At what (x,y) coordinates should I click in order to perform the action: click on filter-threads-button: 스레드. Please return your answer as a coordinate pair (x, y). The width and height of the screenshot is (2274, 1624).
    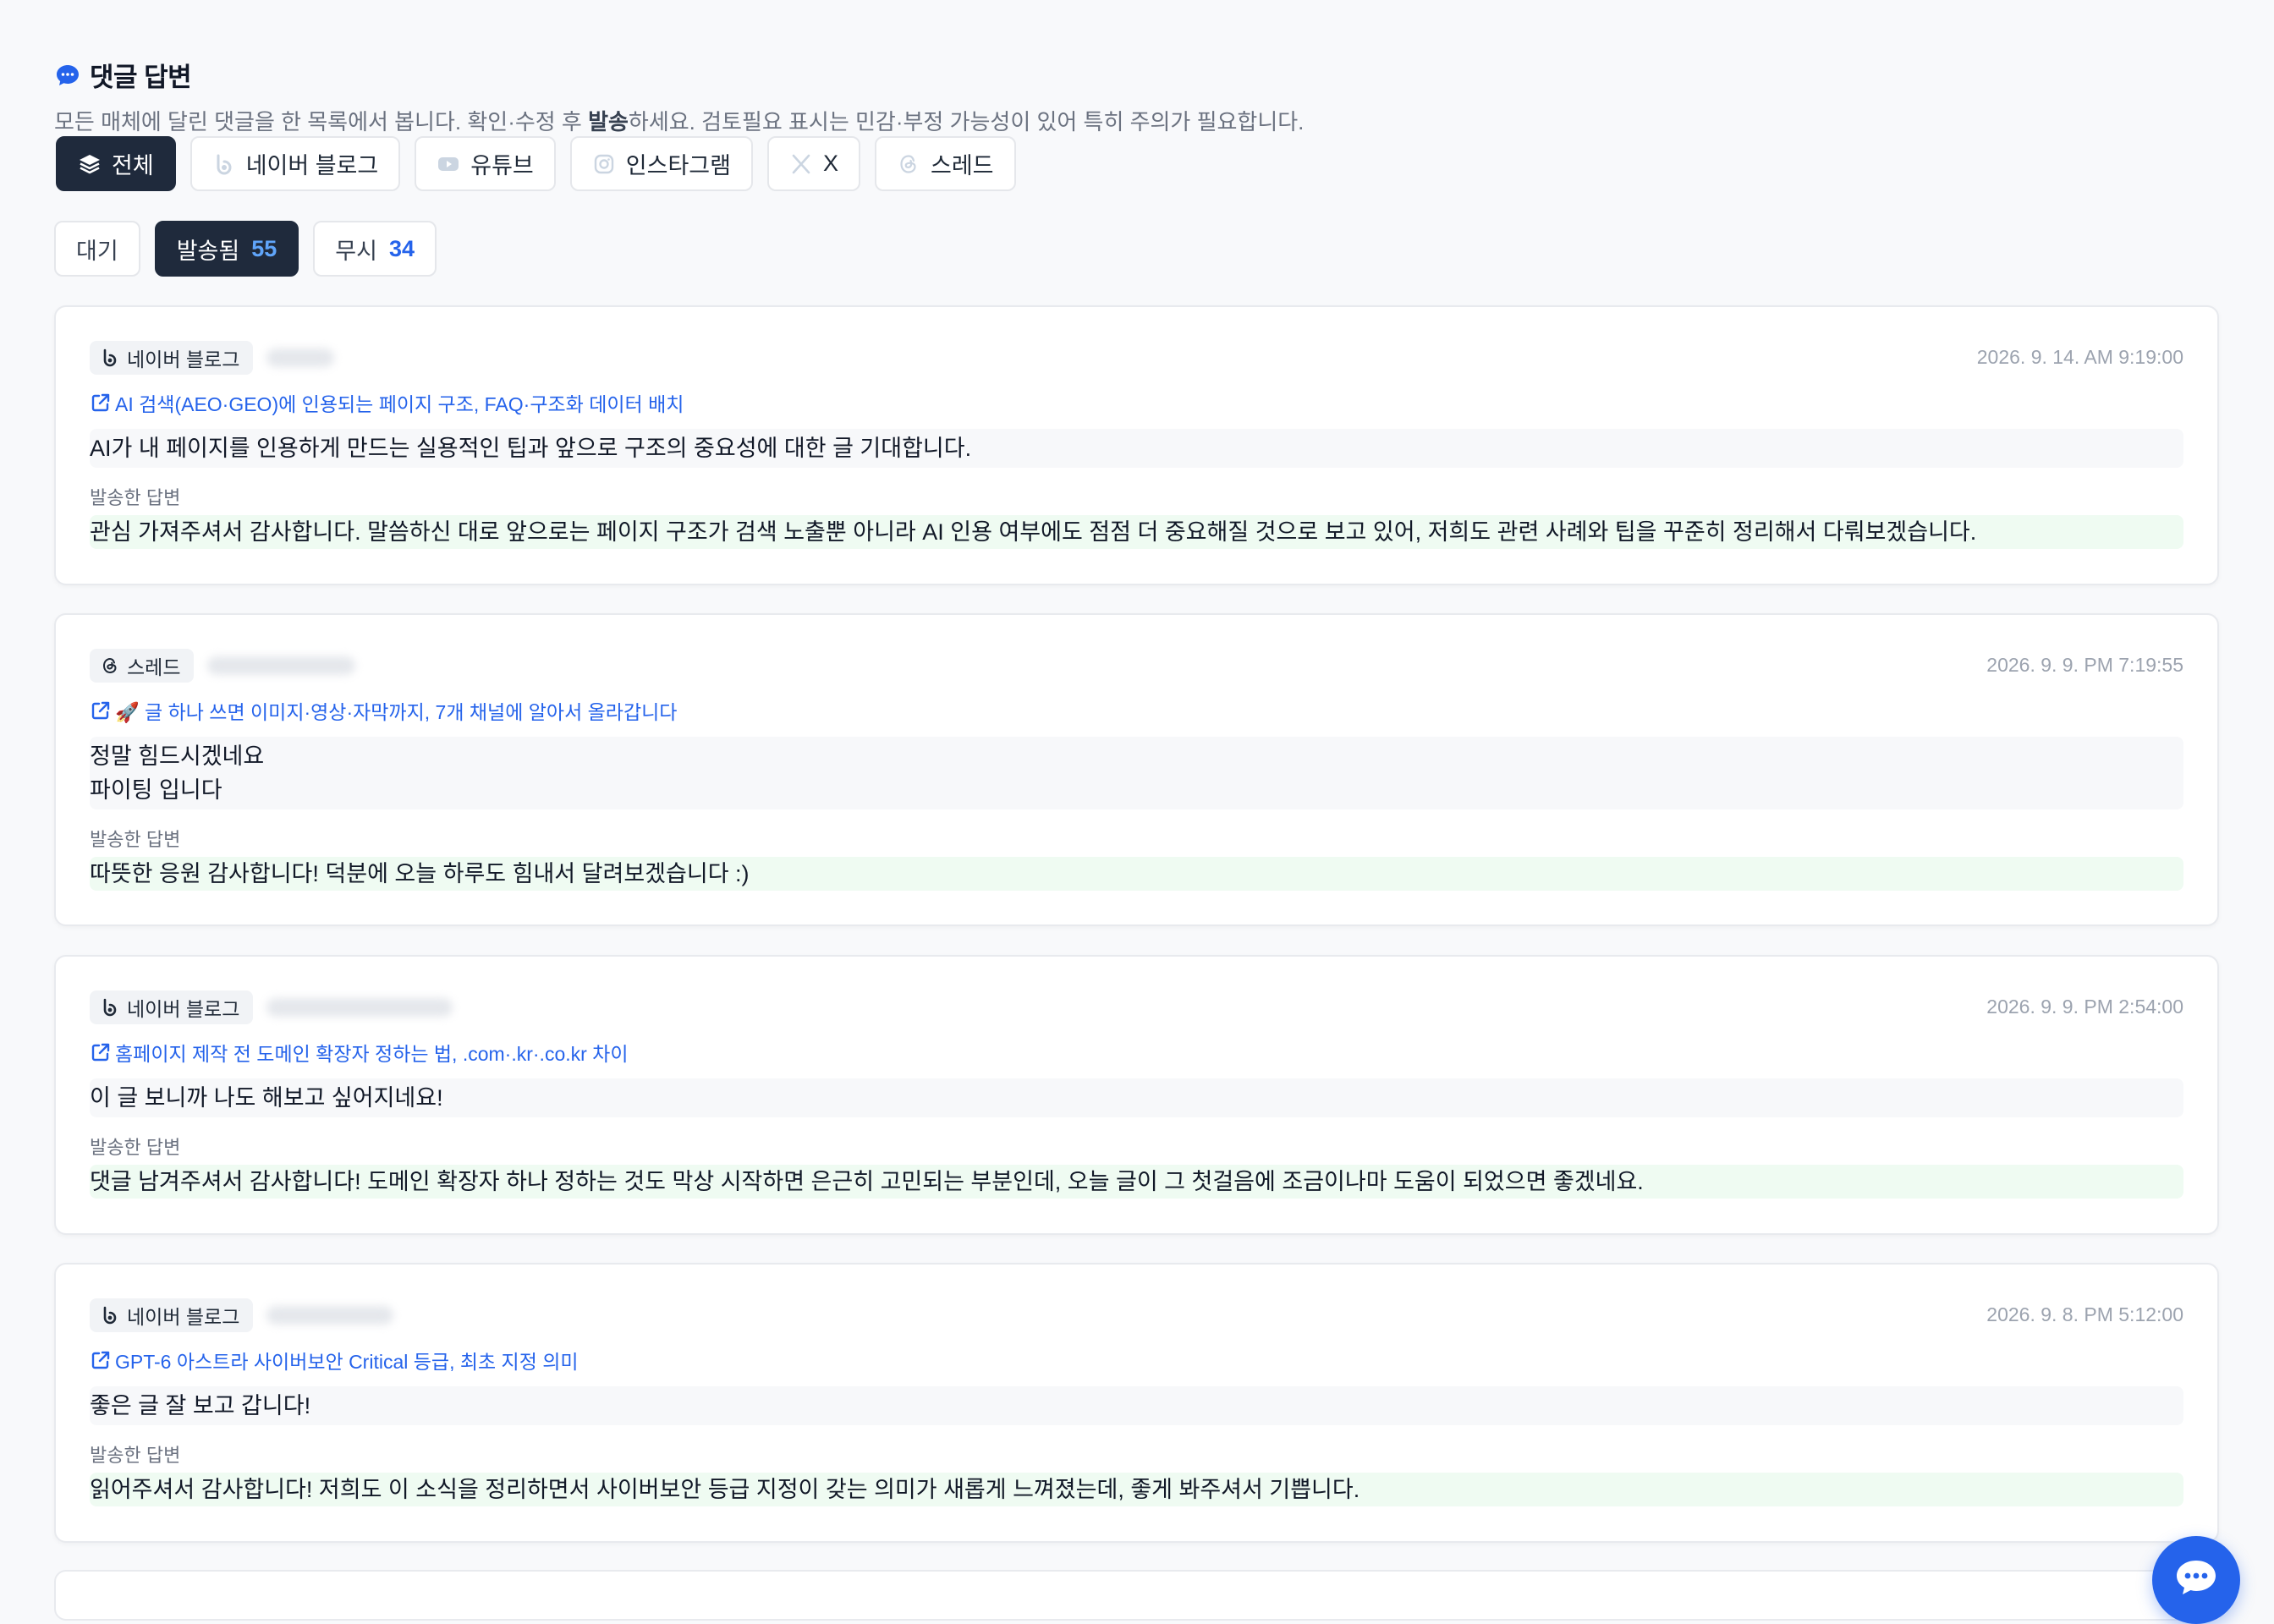
    Looking at the image, I should click on (945, 164).